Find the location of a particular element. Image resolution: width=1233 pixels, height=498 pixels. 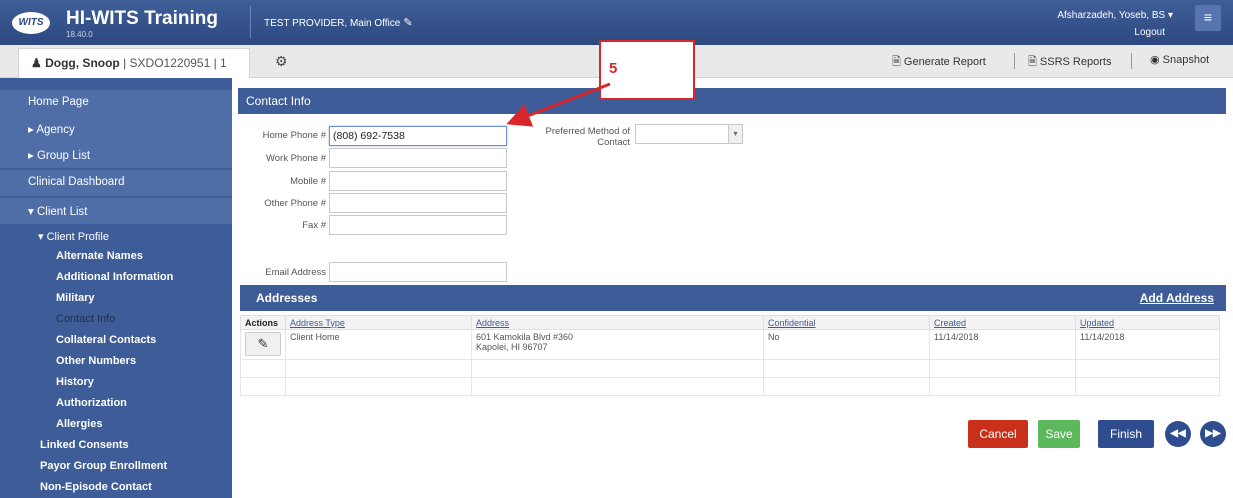

add-address-link: Add Address is located at coordinates (1177, 298).